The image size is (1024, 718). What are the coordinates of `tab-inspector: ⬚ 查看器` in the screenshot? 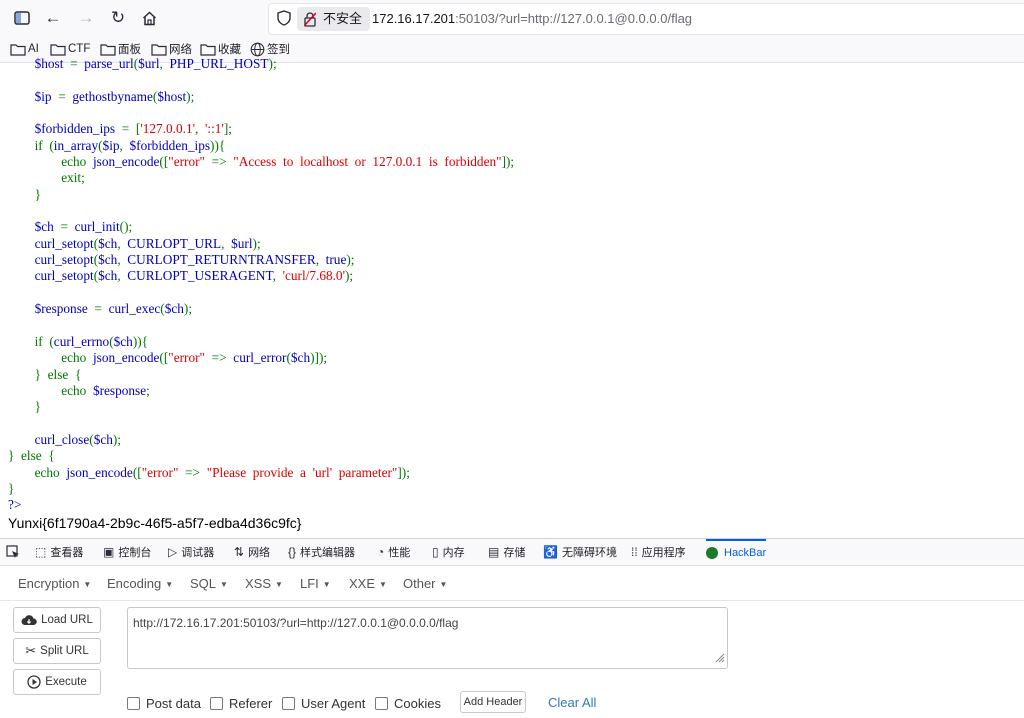 It's located at (59, 552).